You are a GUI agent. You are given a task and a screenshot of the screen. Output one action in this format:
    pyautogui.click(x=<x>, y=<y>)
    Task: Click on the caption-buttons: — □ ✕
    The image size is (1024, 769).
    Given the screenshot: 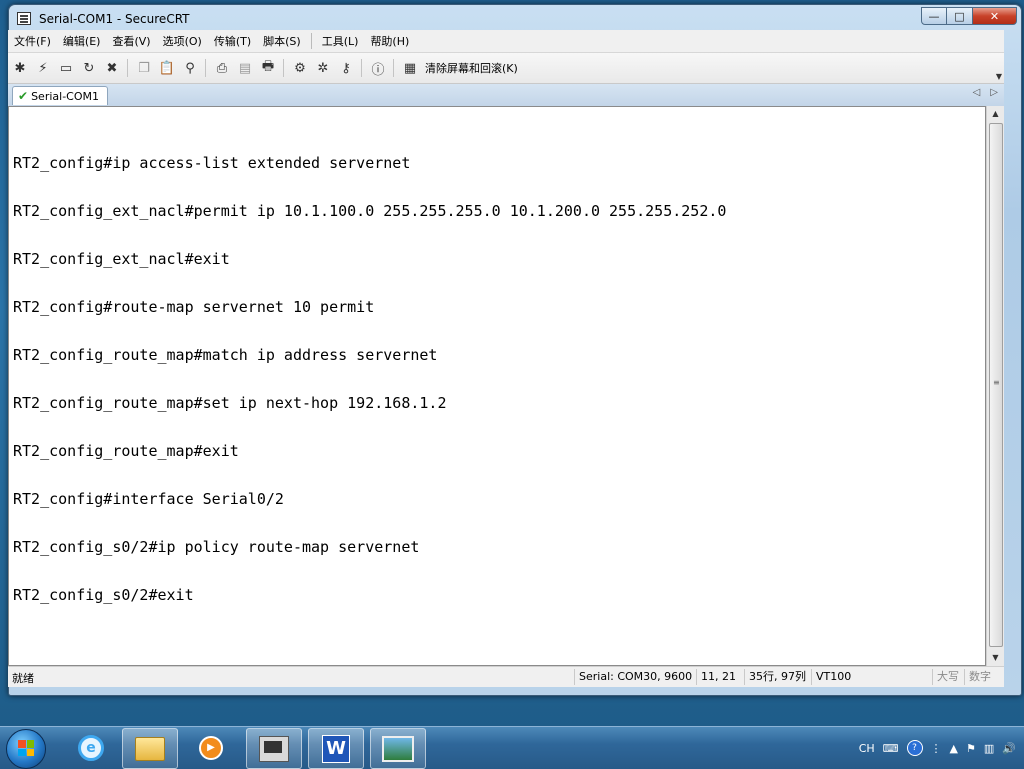 What is the action you would take?
    pyautogui.click(x=969, y=17)
    